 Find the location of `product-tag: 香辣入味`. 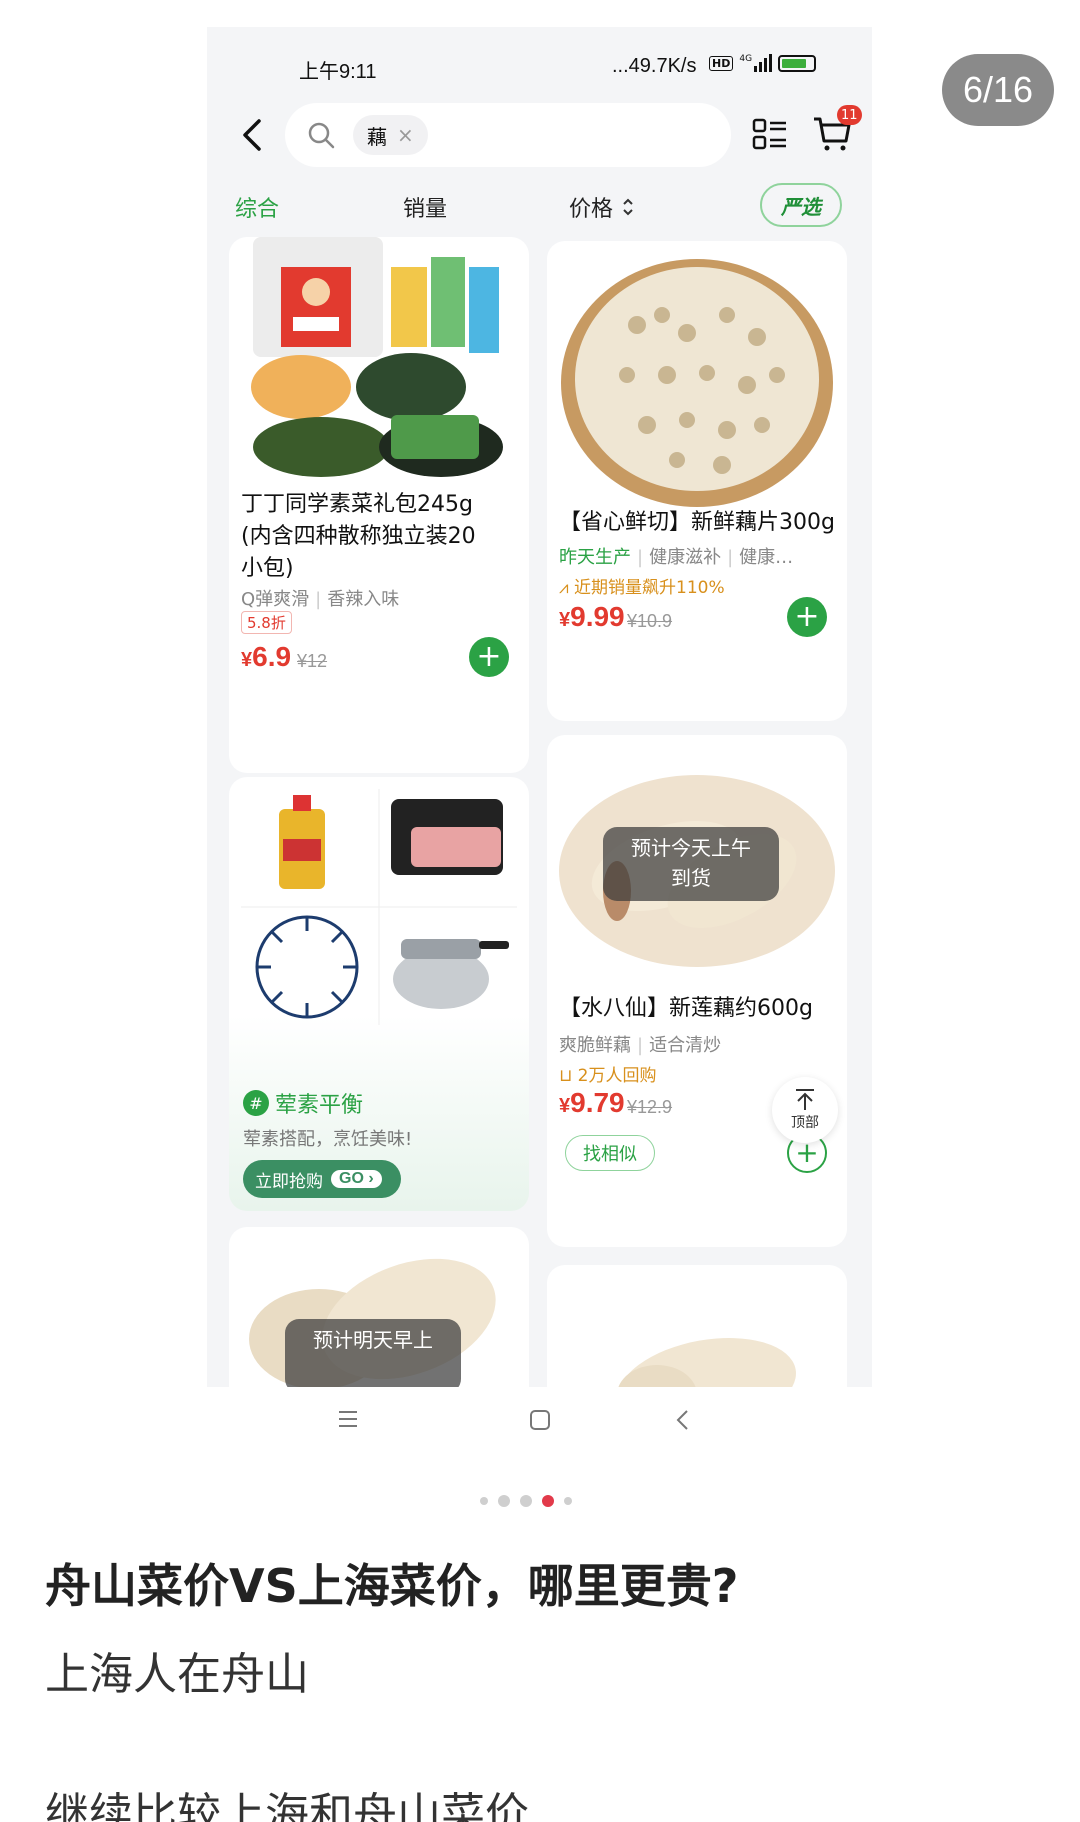

product-tag: 香辣入味 is located at coordinates (363, 599).